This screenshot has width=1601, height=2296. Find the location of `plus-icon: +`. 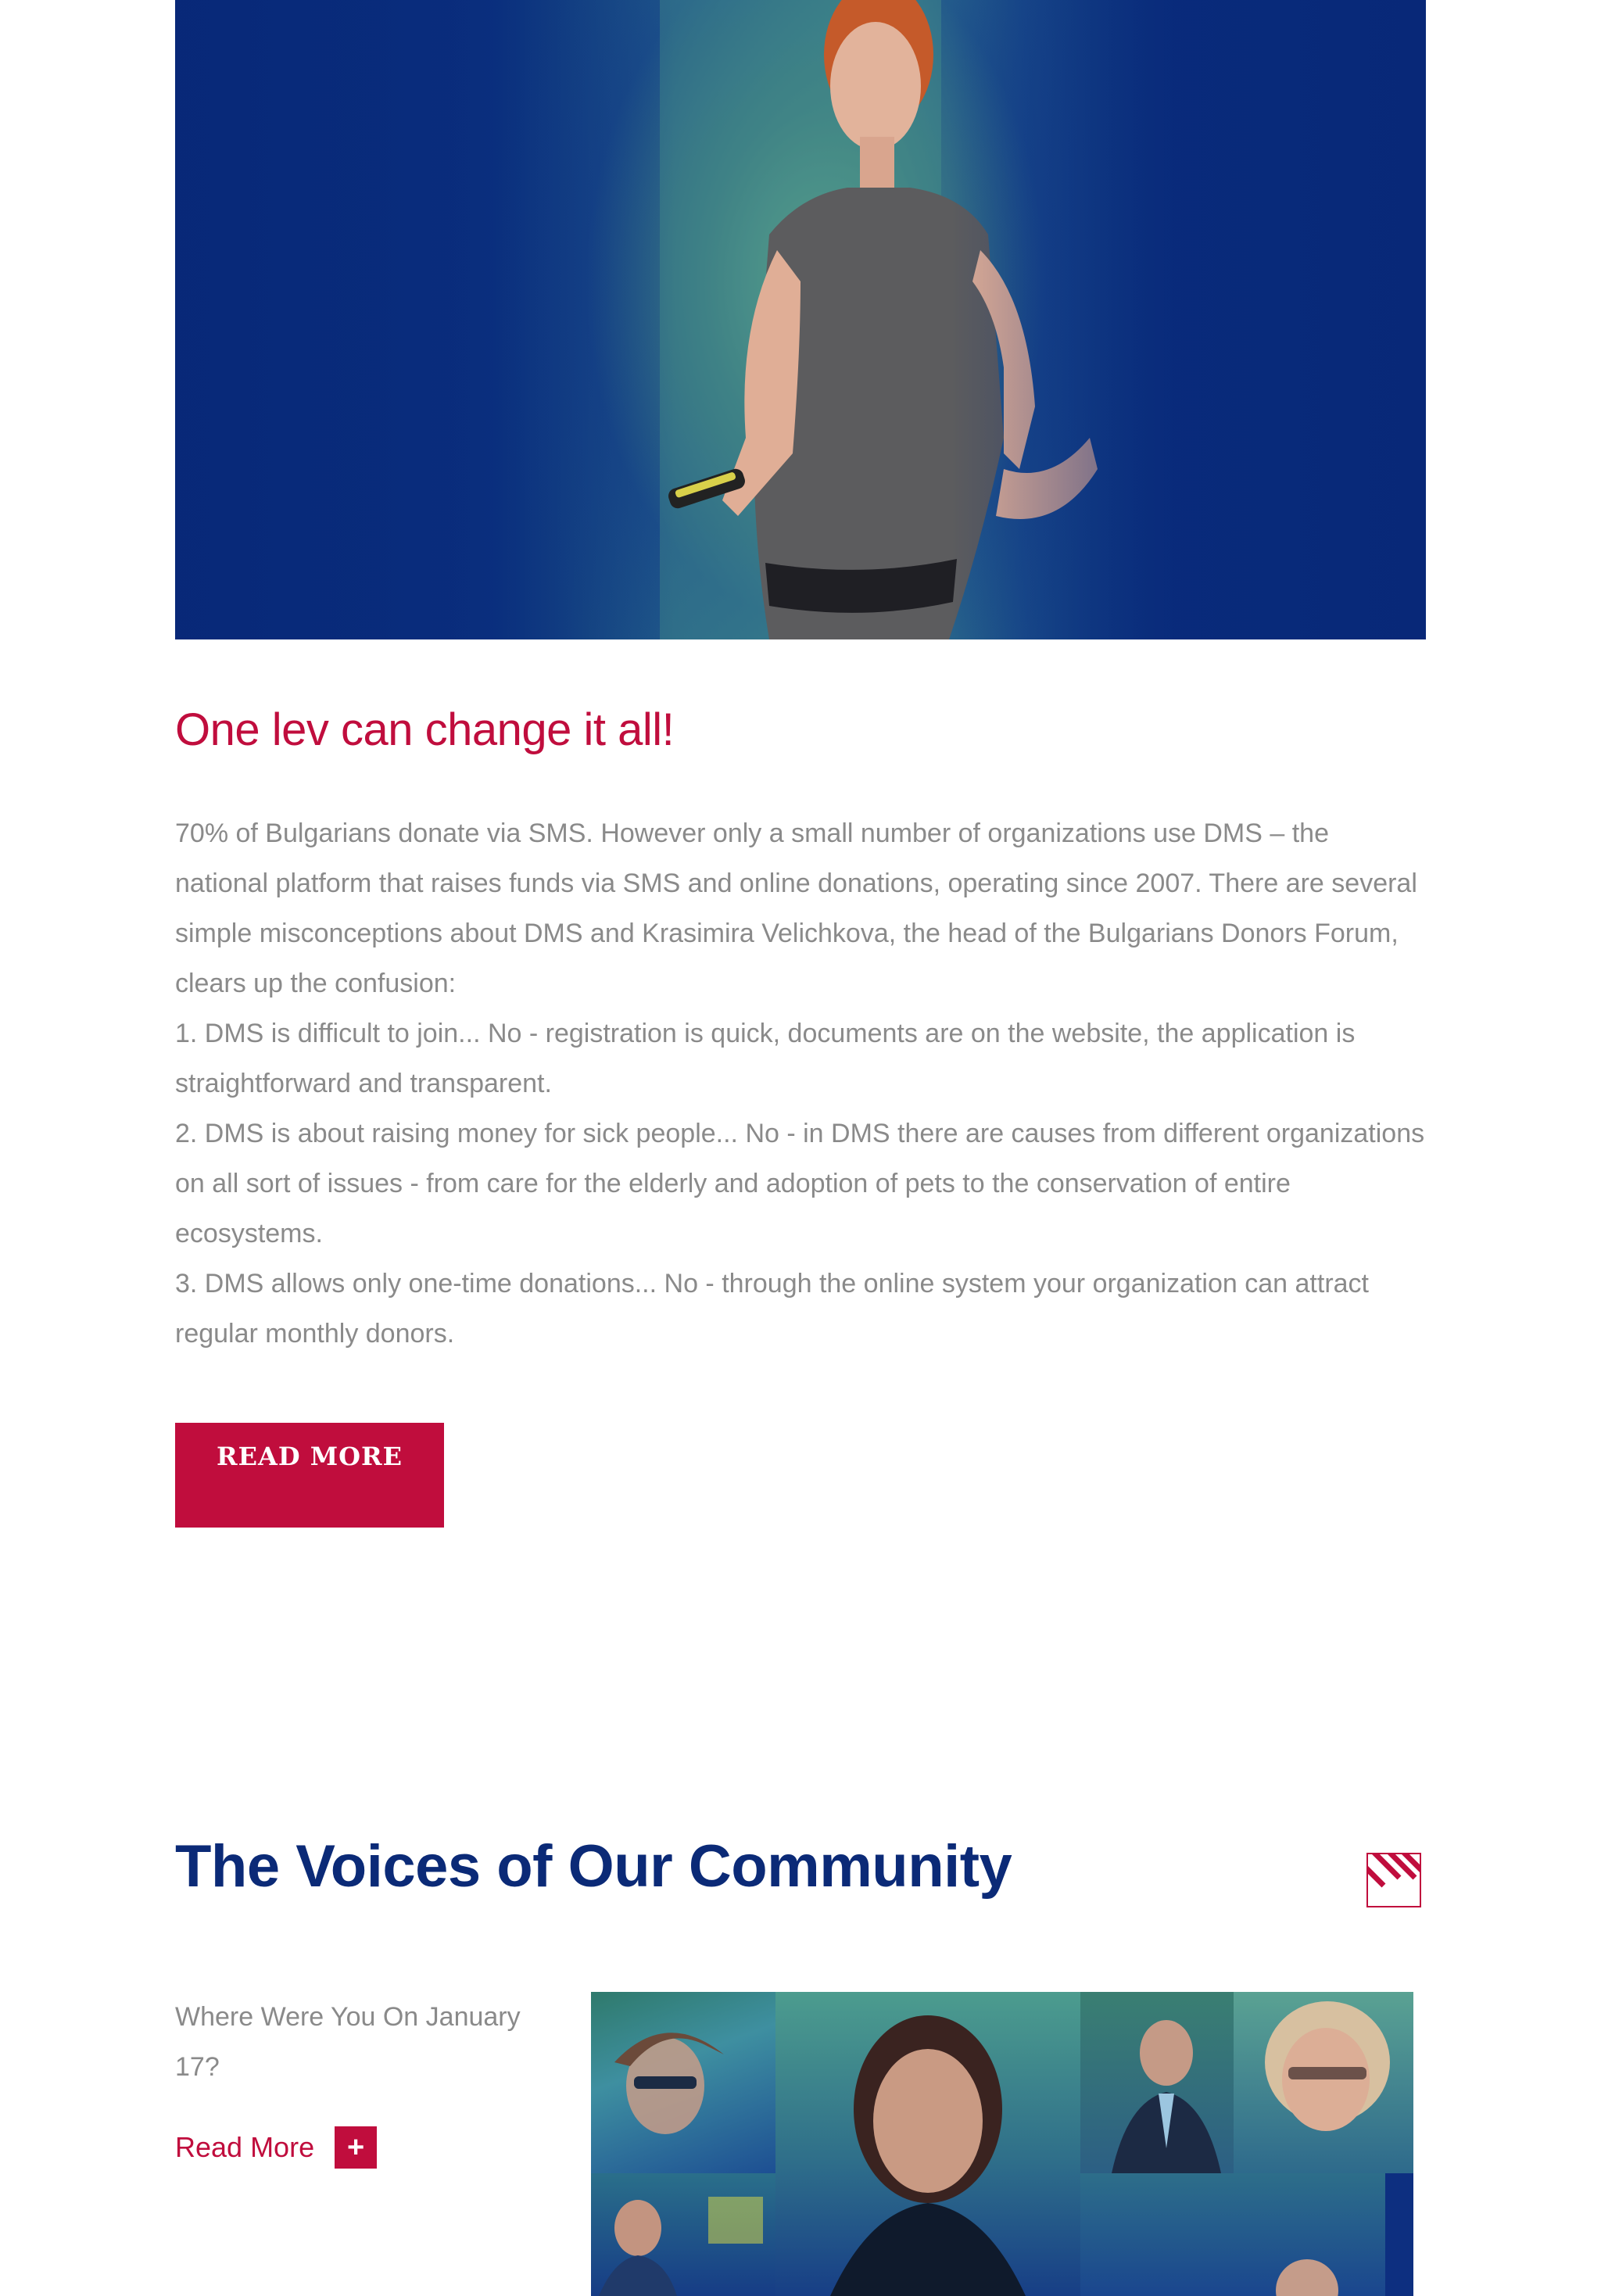

plus-icon: + is located at coordinates (356, 2147).